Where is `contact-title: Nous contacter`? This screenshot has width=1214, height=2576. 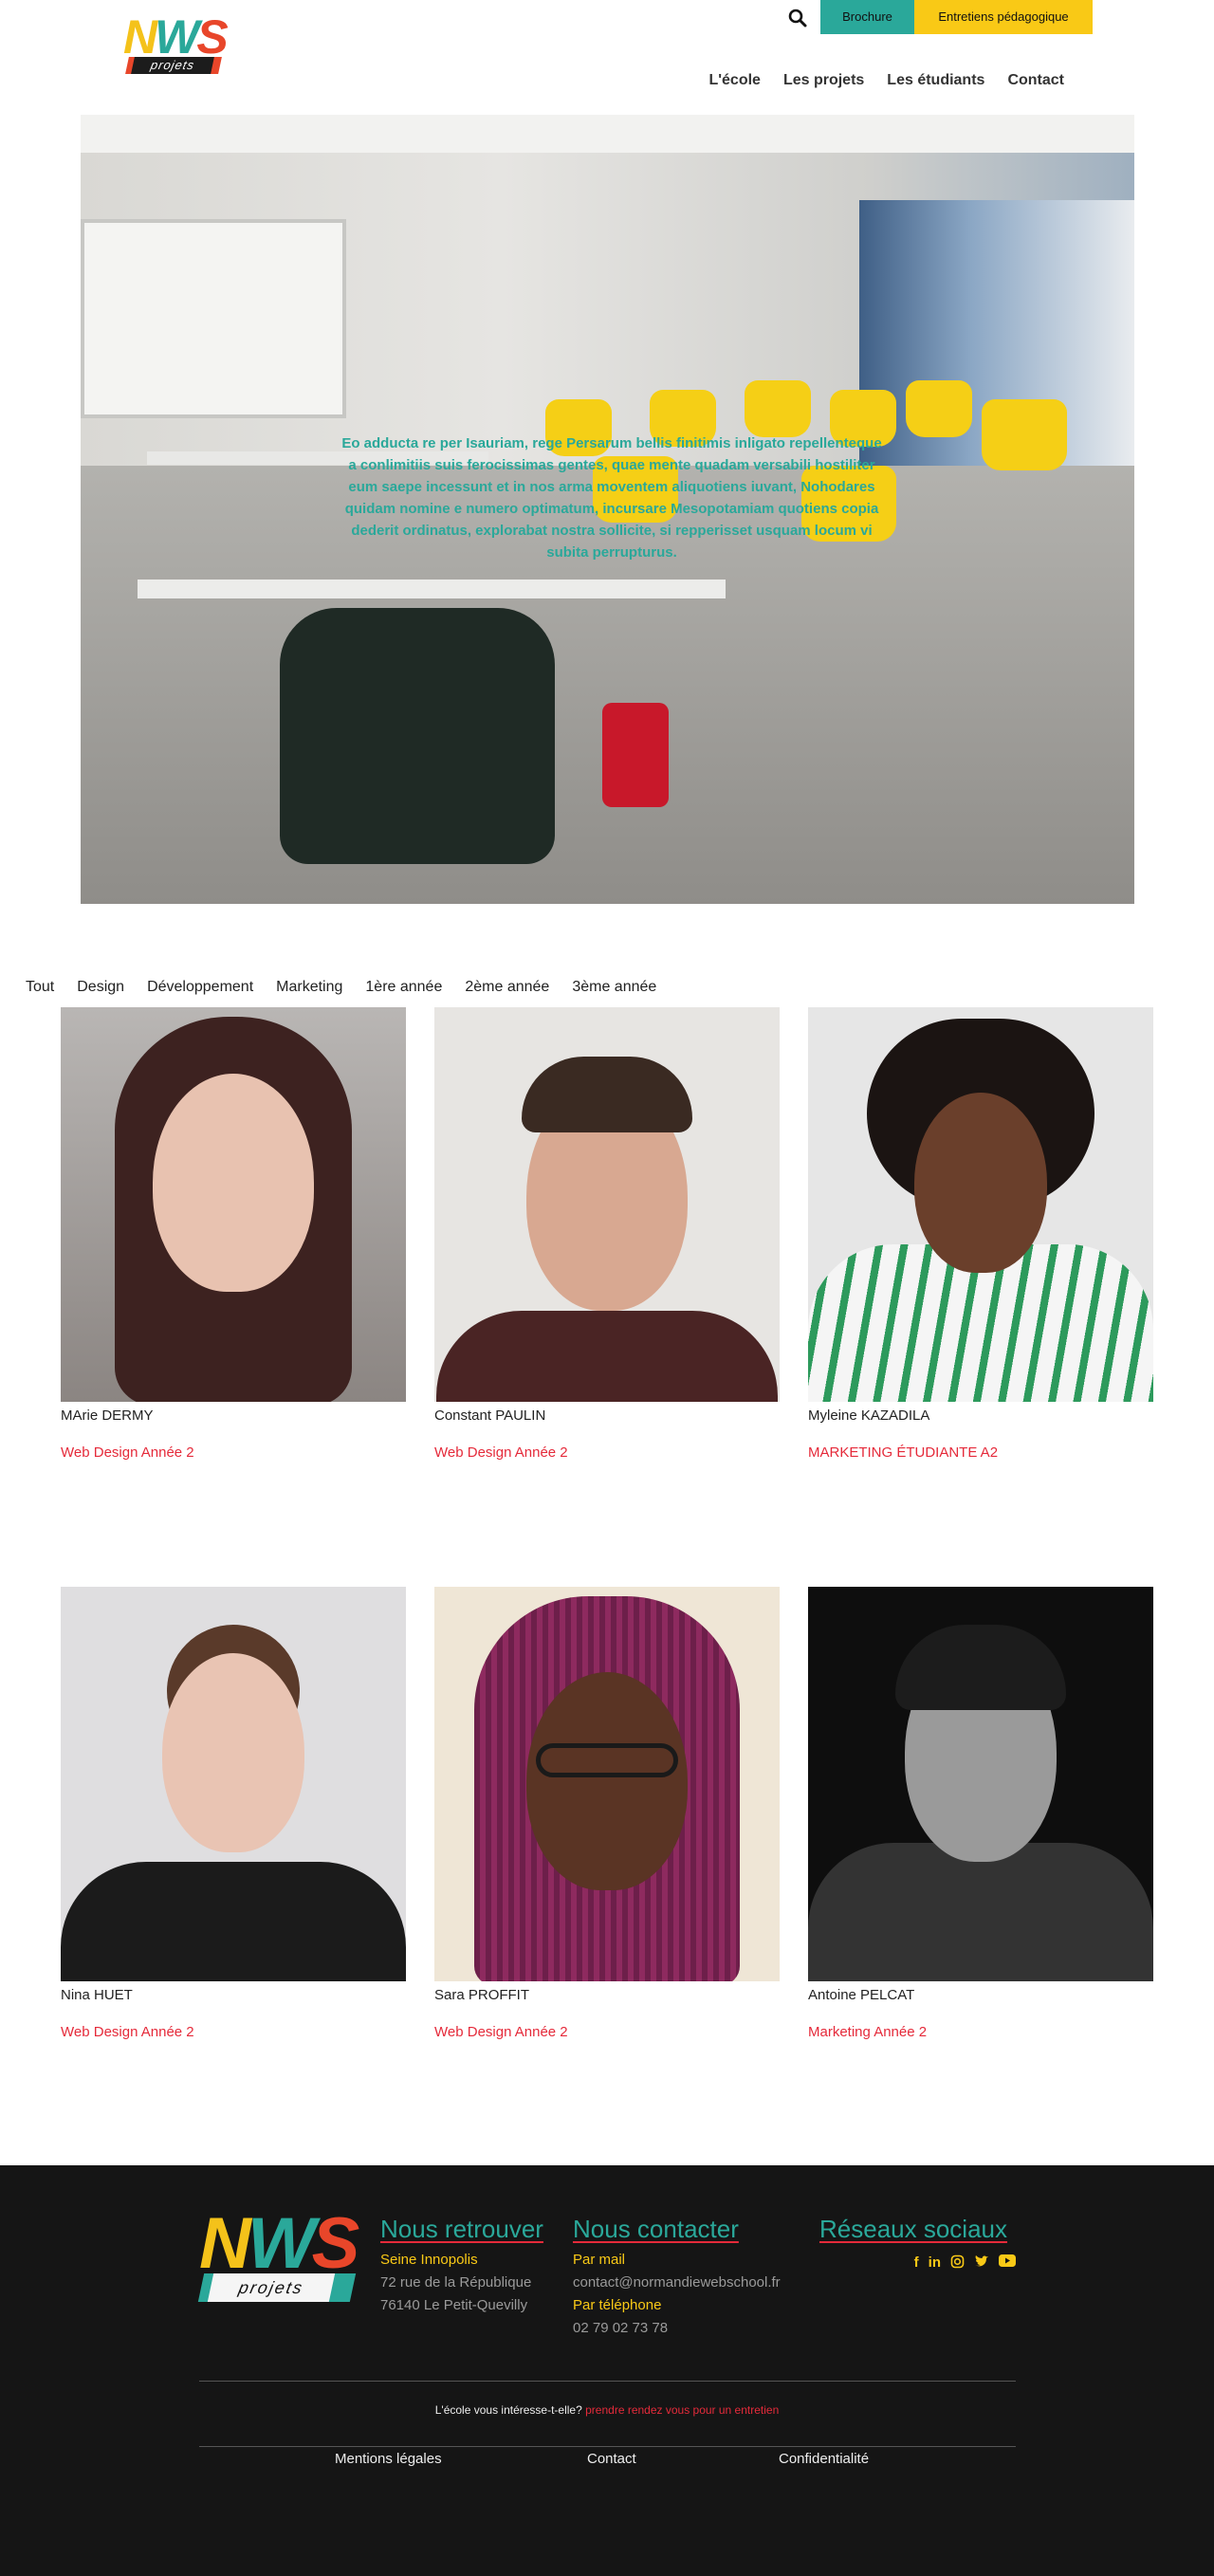 contact-title: Nous contacter is located at coordinates (656, 2229).